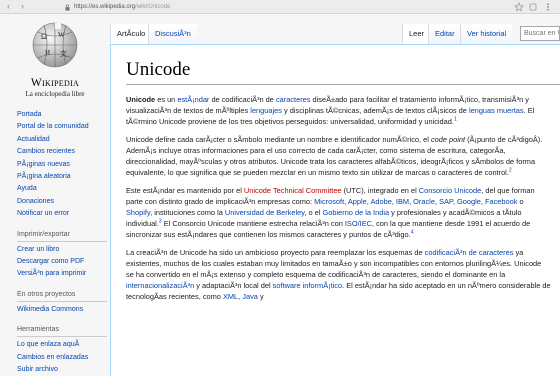 This screenshot has height=376, width=560. I want to click on link-adobe: Adobe, so click(380, 201).